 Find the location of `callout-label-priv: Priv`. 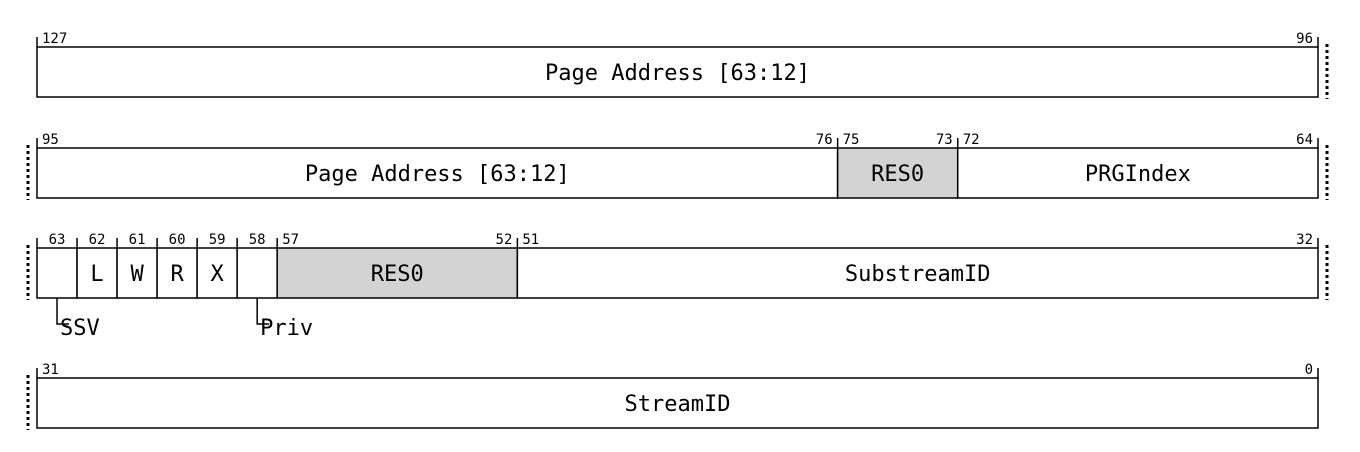

callout-label-priv: Priv is located at coordinates (286, 328).